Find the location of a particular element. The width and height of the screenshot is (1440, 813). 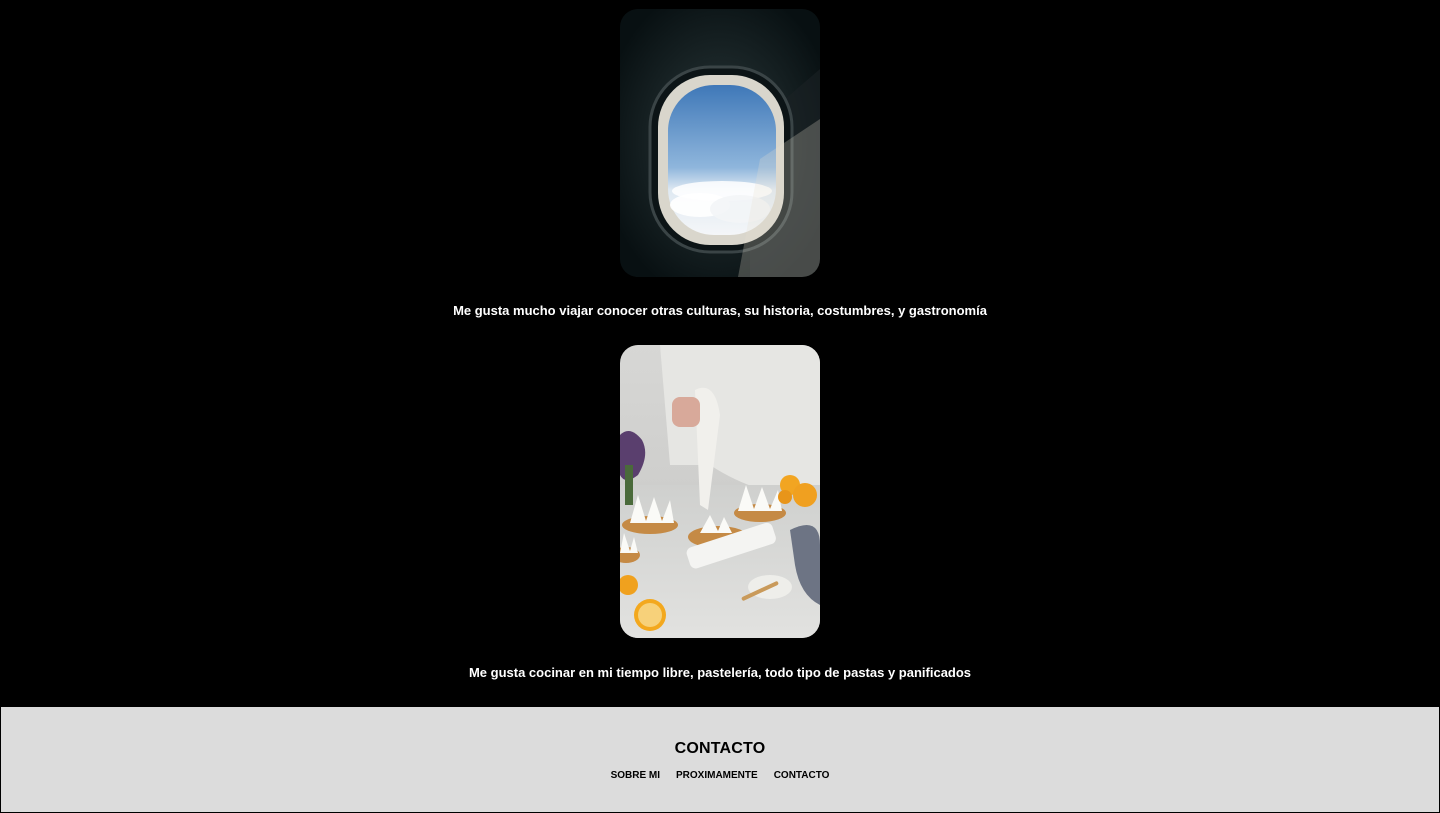

footer-link-sobre-mi: SOBRE MI is located at coordinates (635, 775).